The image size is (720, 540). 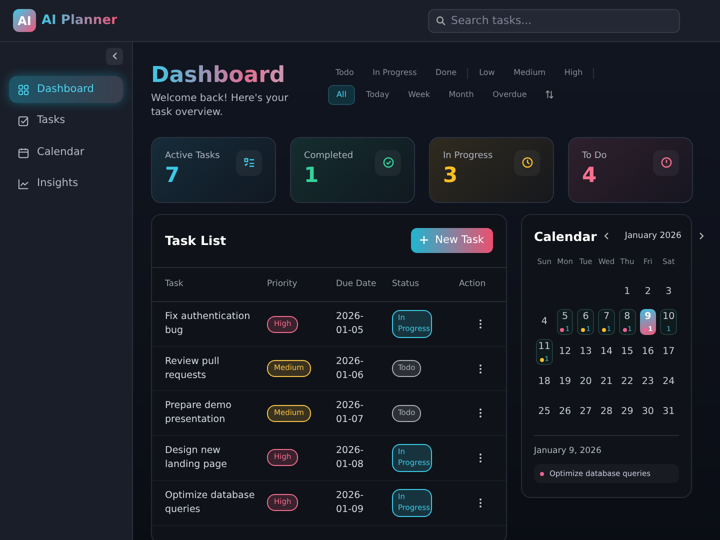 I want to click on panel-title: Calendar, so click(x=565, y=236).